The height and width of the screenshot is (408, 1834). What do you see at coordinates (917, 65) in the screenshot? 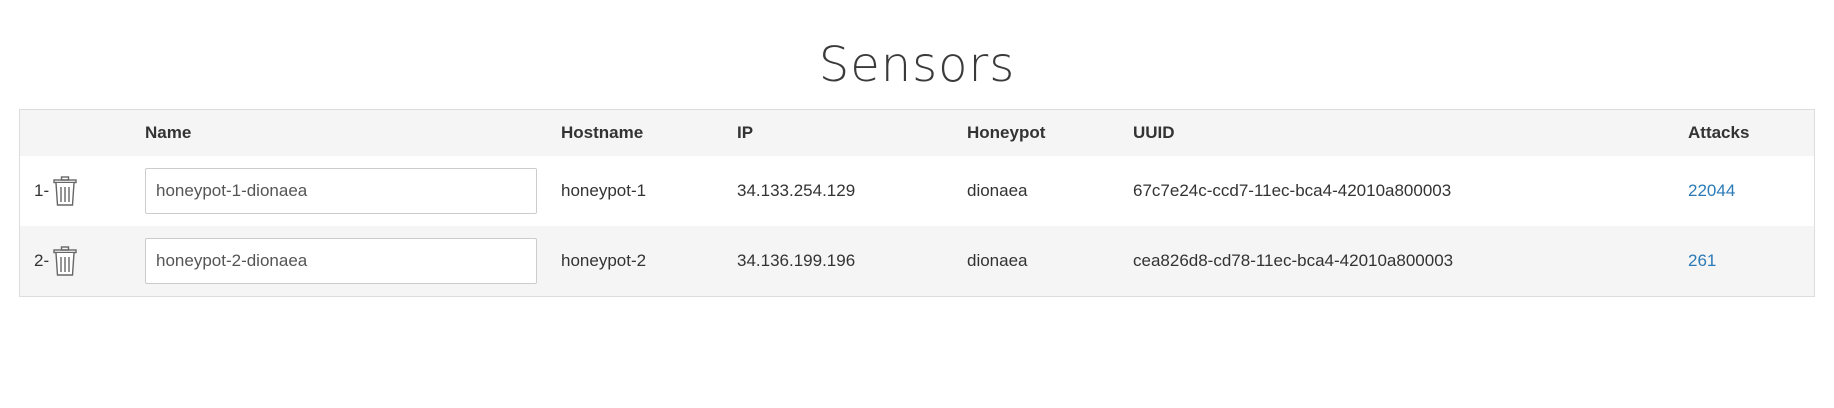
I see `page-title: Sensors` at bounding box center [917, 65].